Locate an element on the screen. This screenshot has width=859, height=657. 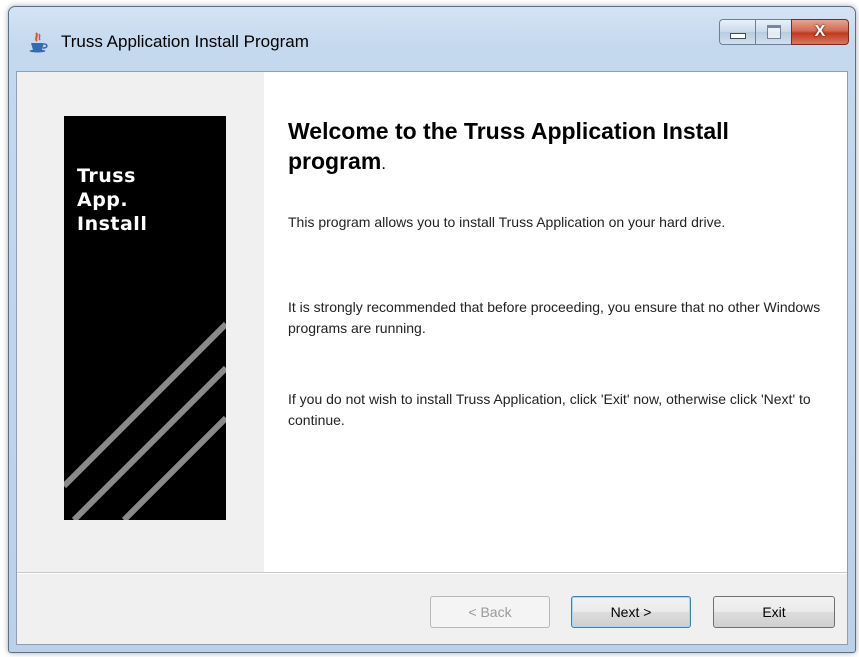
minimize-icon is located at coordinates (737, 36).